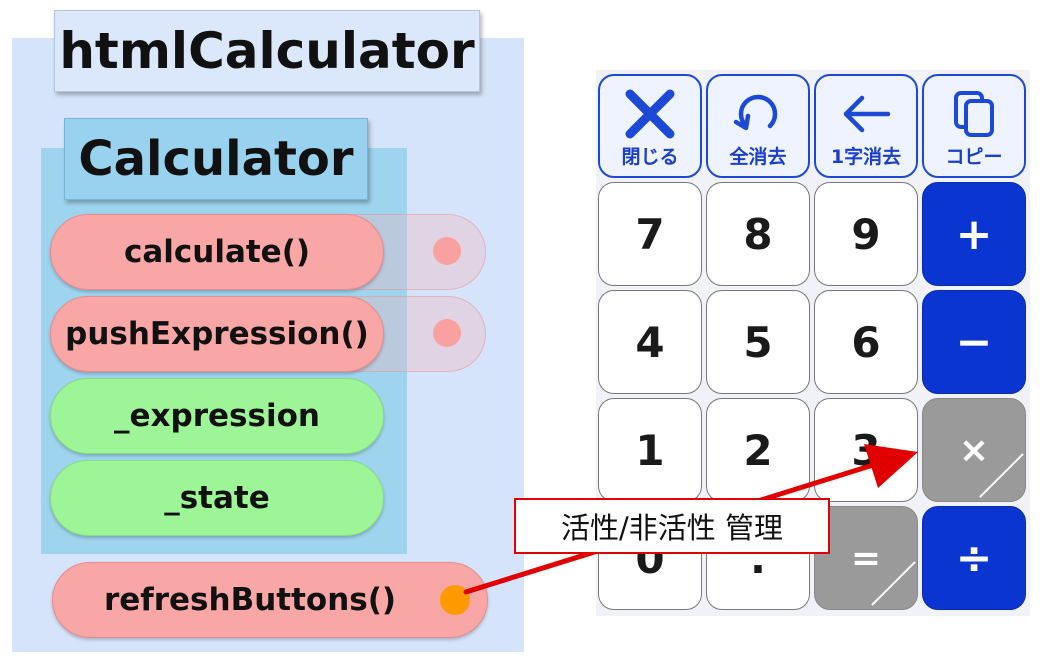 Image resolution: width=1044 pixels, height=666 pixels. Describe the element at coordinates (447, 251) in the screenshot. I see `calculate-port-dot` at that location.